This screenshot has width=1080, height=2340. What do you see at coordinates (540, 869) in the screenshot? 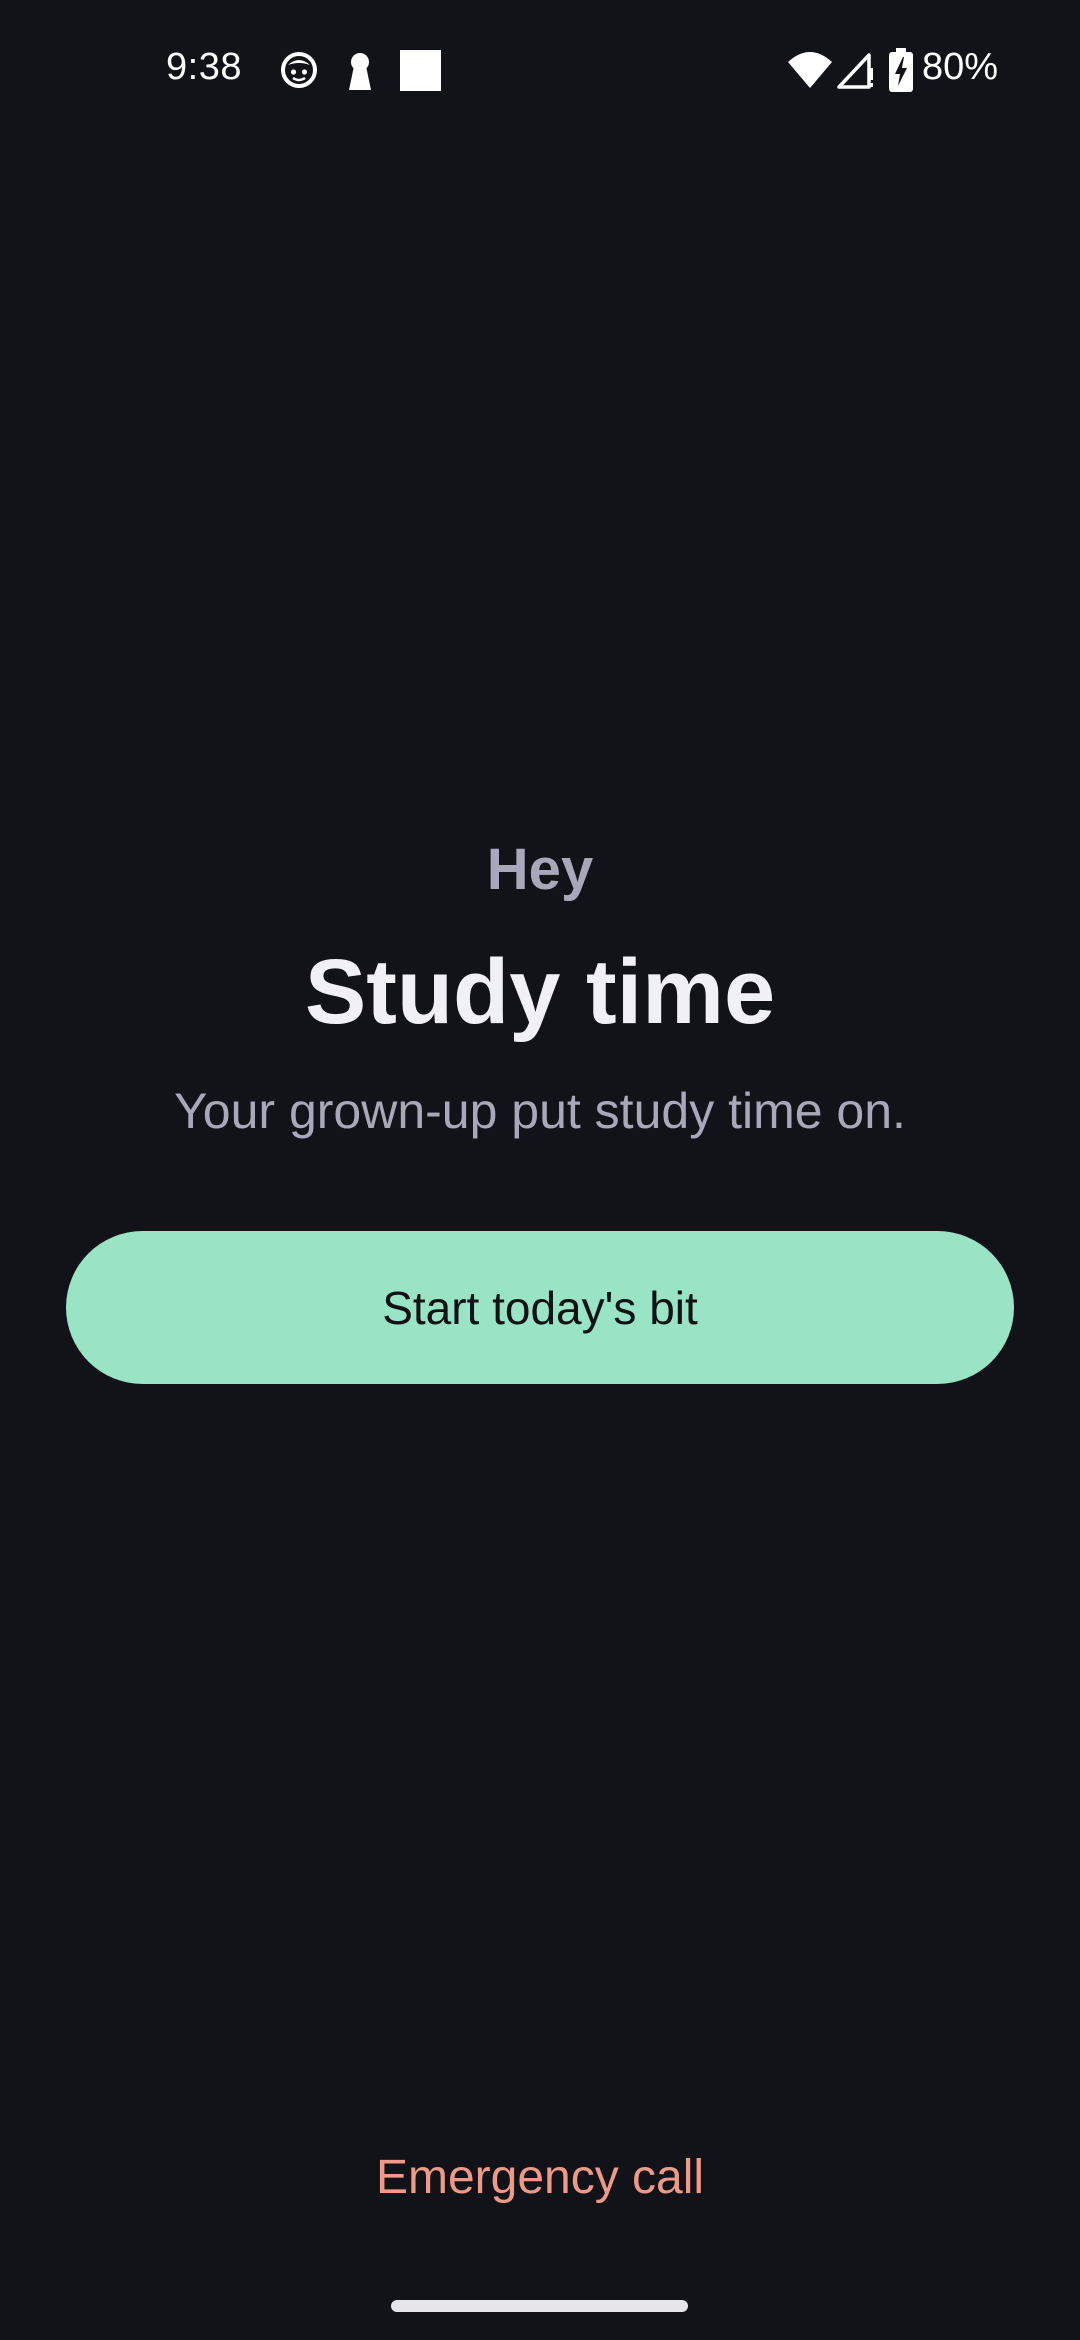
I see `greeting-text: Hey` at bounding box center [540, 869].